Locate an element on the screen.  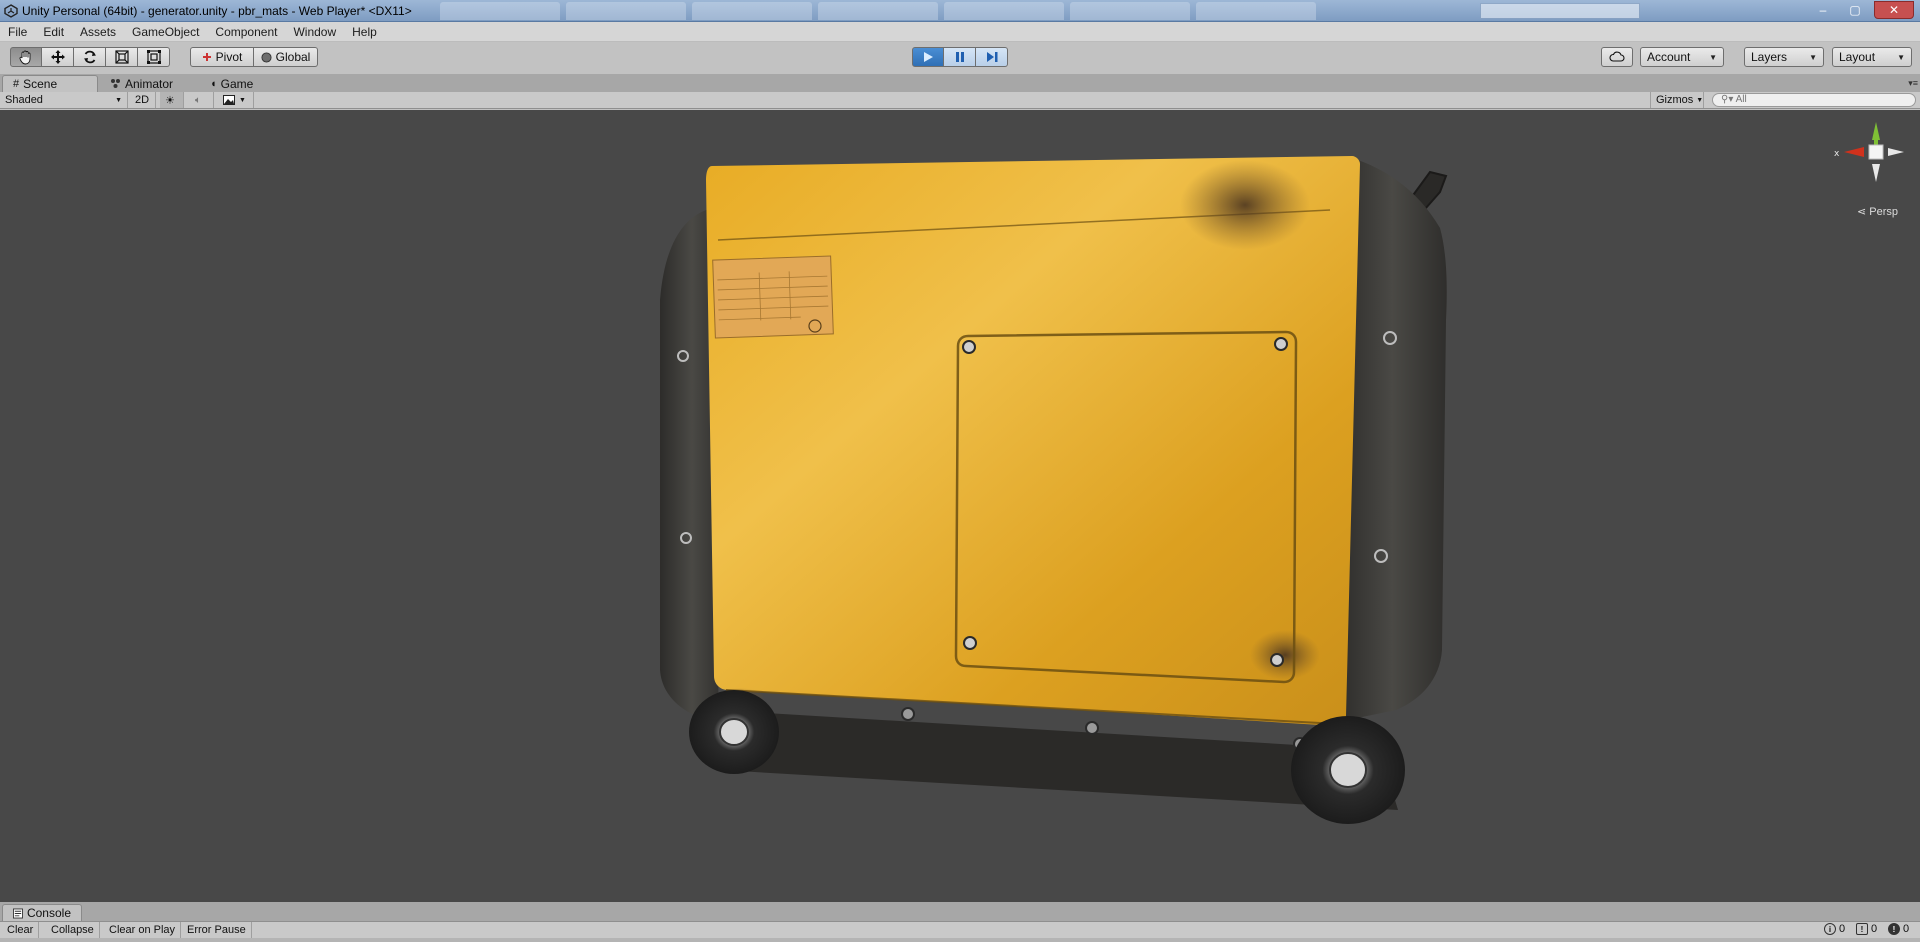
warning-icon: ! is located at coordinates (1862, 929).